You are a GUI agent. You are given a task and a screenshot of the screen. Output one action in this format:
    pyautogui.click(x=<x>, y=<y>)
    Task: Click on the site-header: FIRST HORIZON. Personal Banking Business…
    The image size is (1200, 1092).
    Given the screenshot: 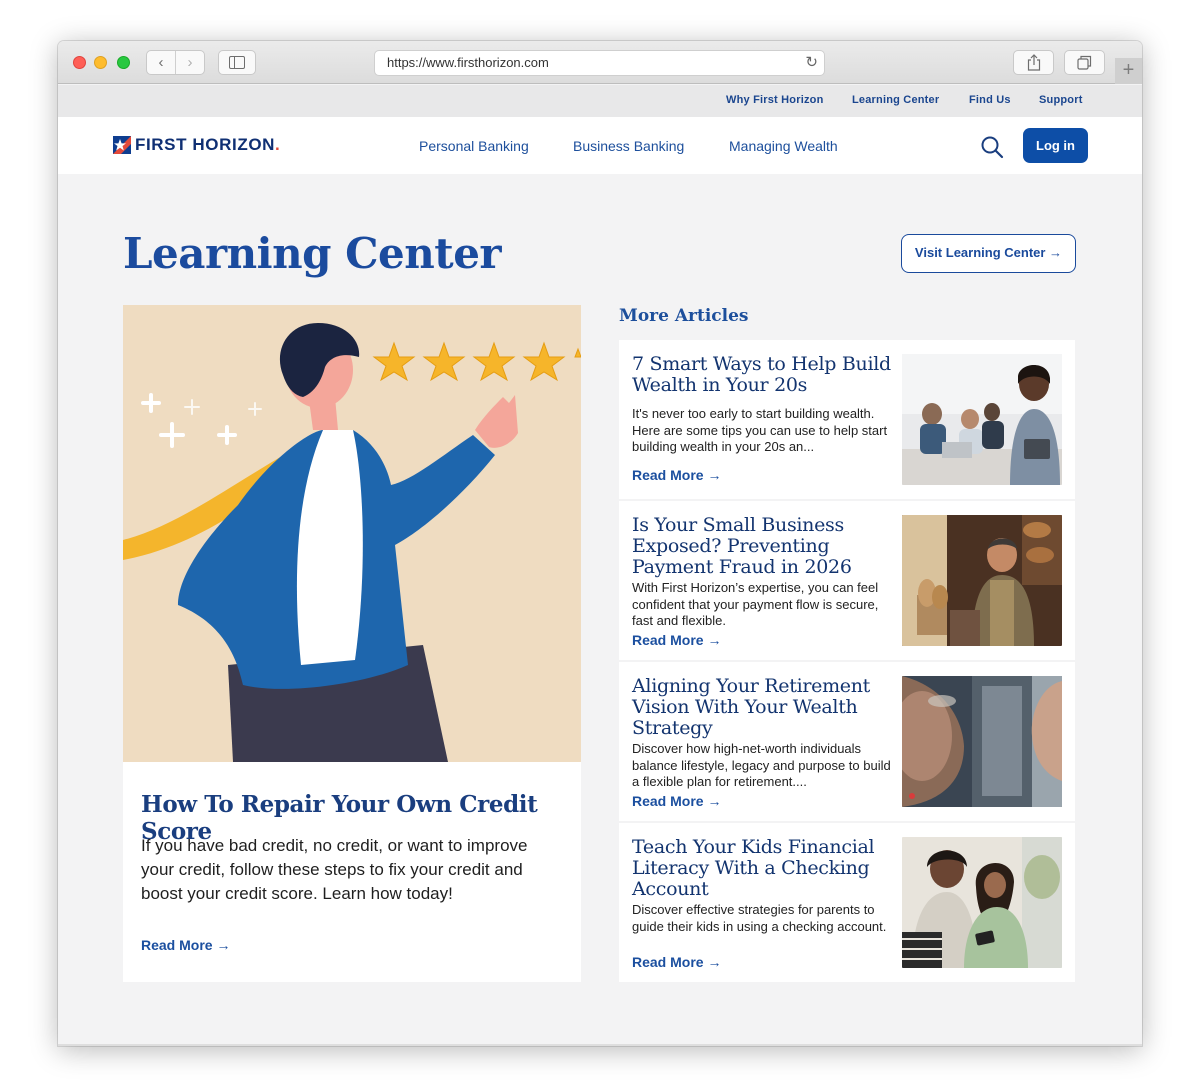 What is the action you would take?
    pyautogui.click(x=600, y=145)
    